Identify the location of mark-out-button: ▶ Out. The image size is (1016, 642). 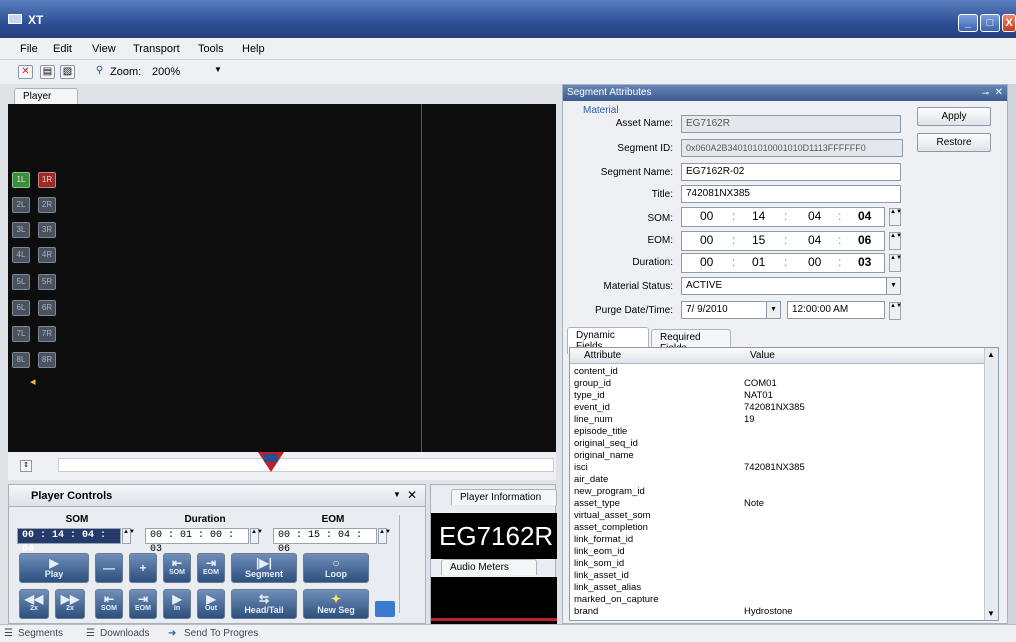
(211, 604).